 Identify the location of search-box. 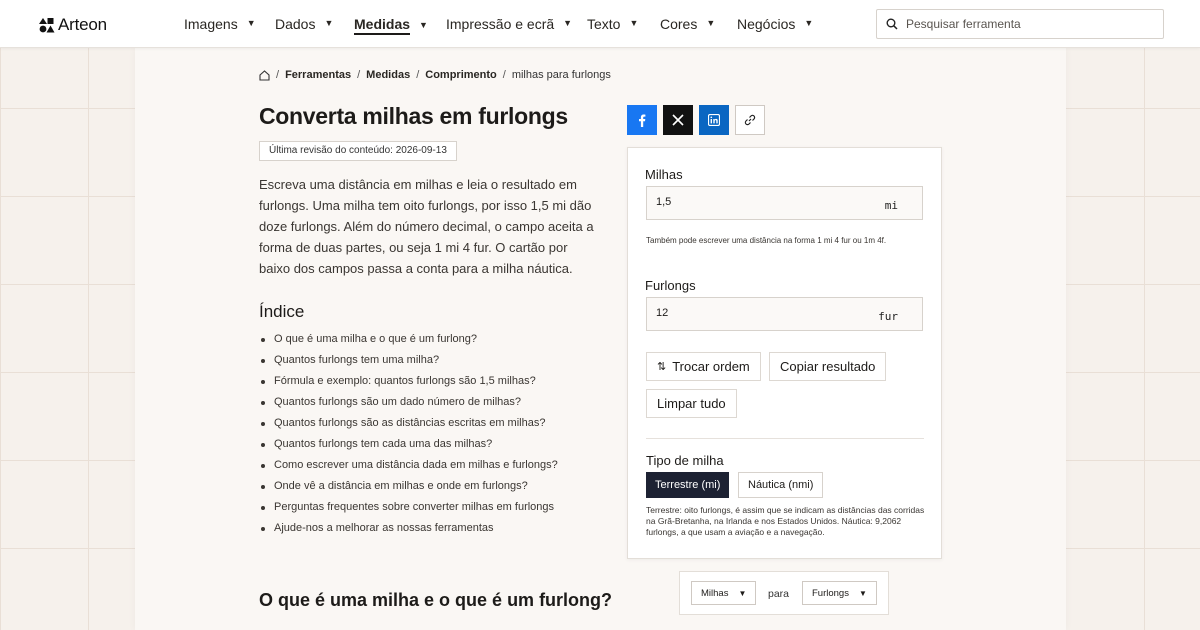
(1020, 24).